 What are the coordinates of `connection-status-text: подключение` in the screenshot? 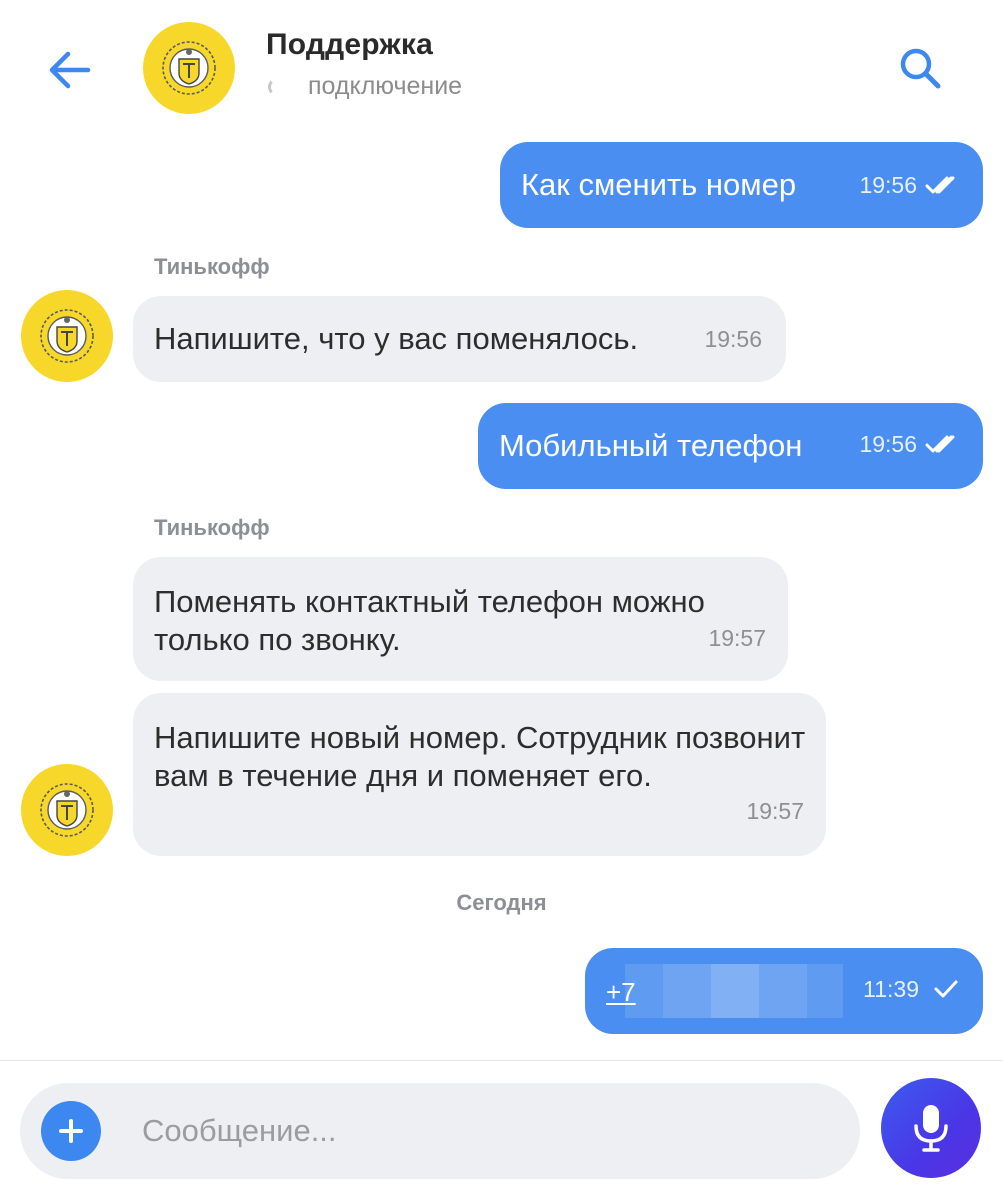 It's located at (385, 86).